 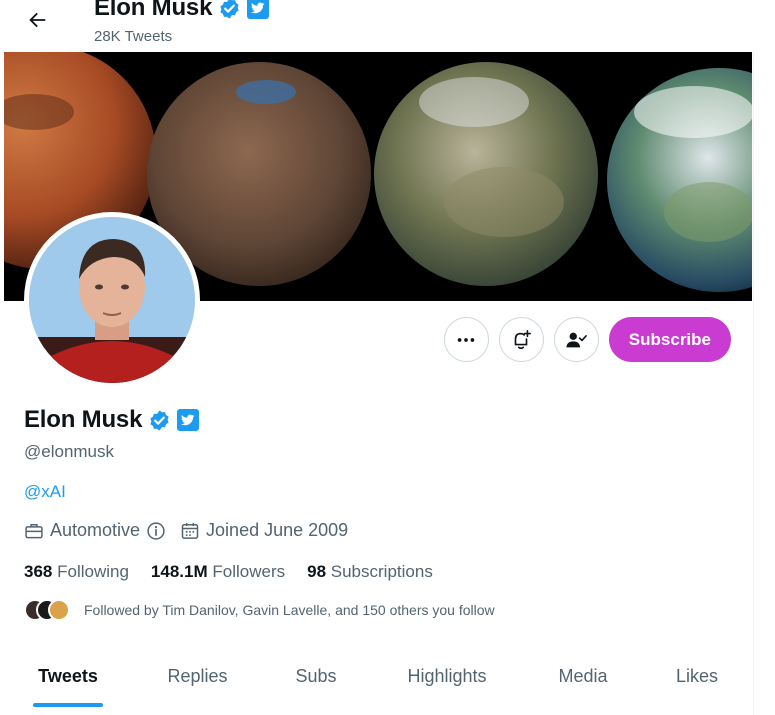 I want to click on tab-label: Likes, so click(x=697, y=676).